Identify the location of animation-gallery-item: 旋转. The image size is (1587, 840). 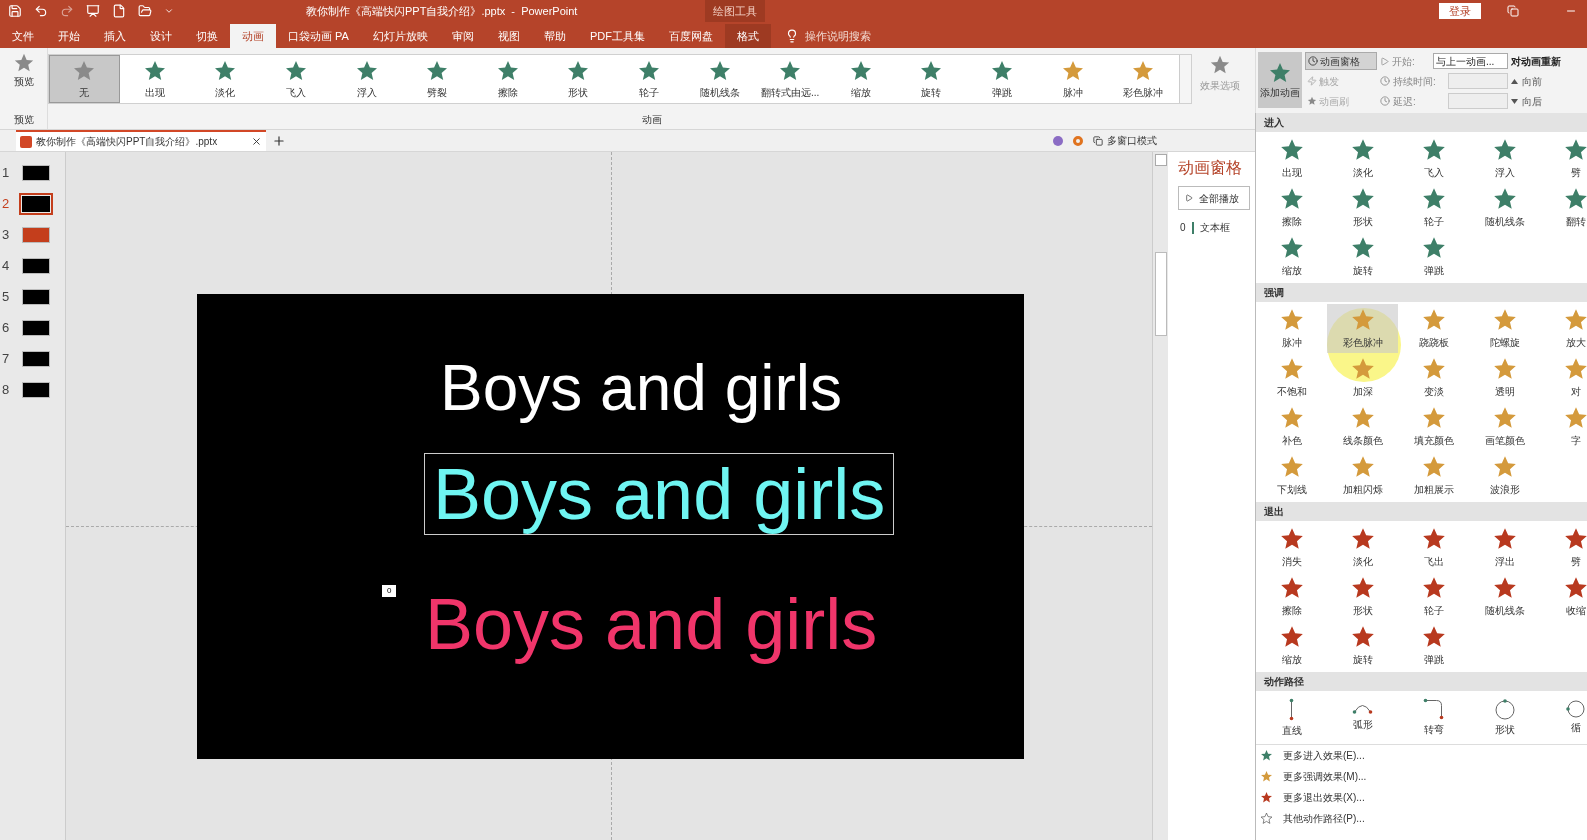
(931, 79).